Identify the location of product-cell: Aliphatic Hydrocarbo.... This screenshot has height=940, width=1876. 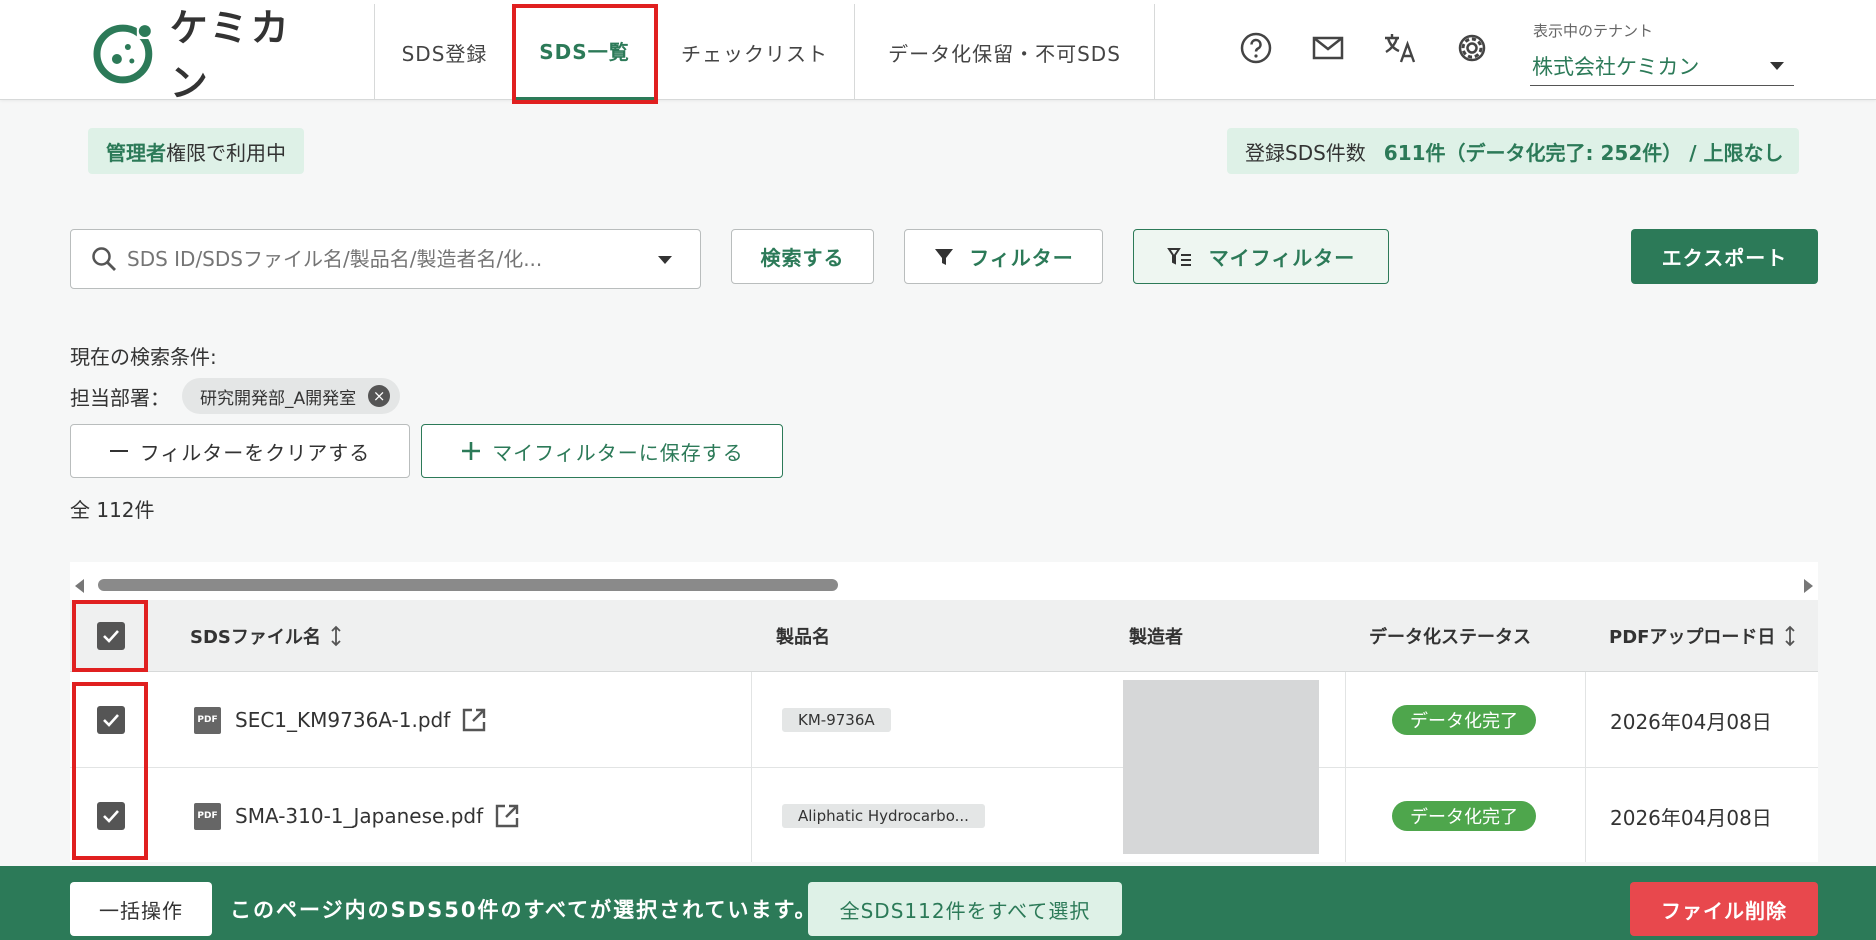
(883, 815).